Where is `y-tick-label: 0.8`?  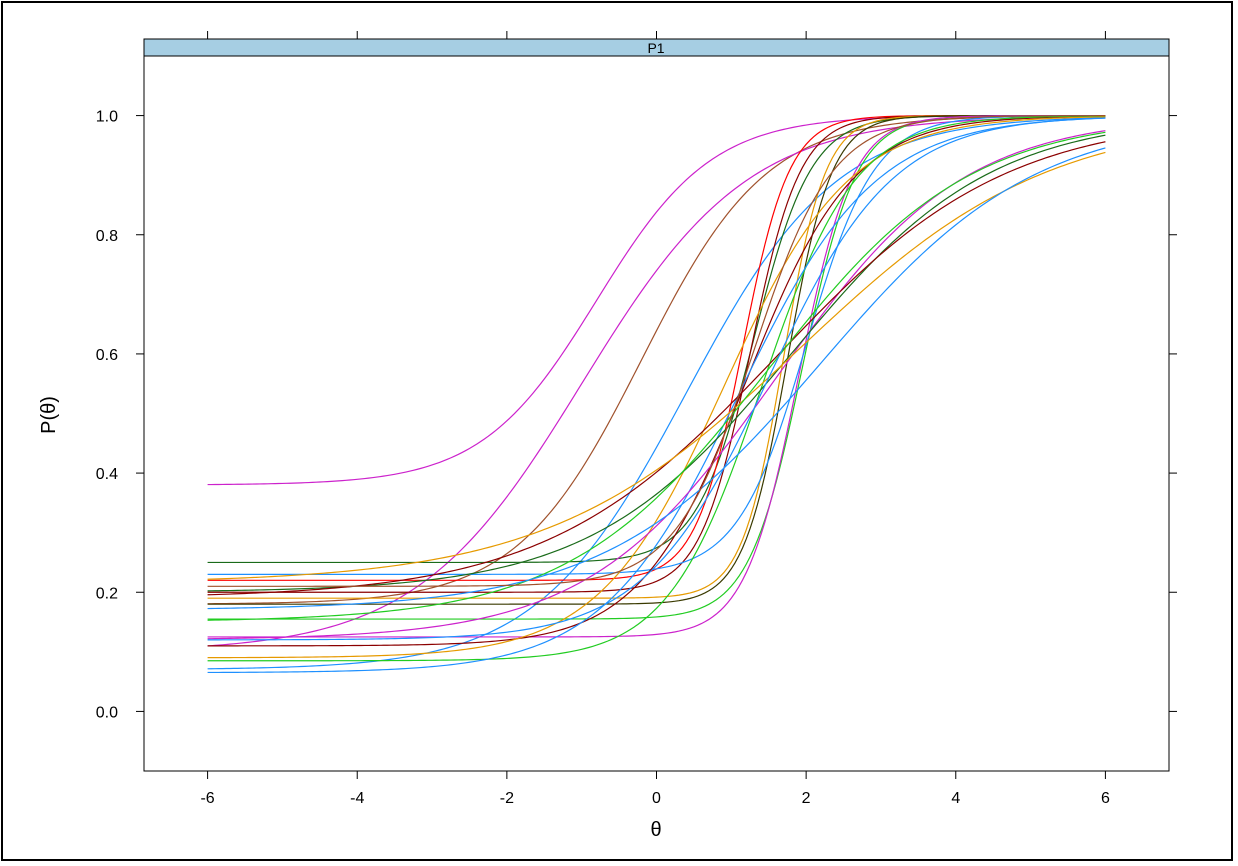
y-tick-label: 0.8 is located at coordinates (107, 236).